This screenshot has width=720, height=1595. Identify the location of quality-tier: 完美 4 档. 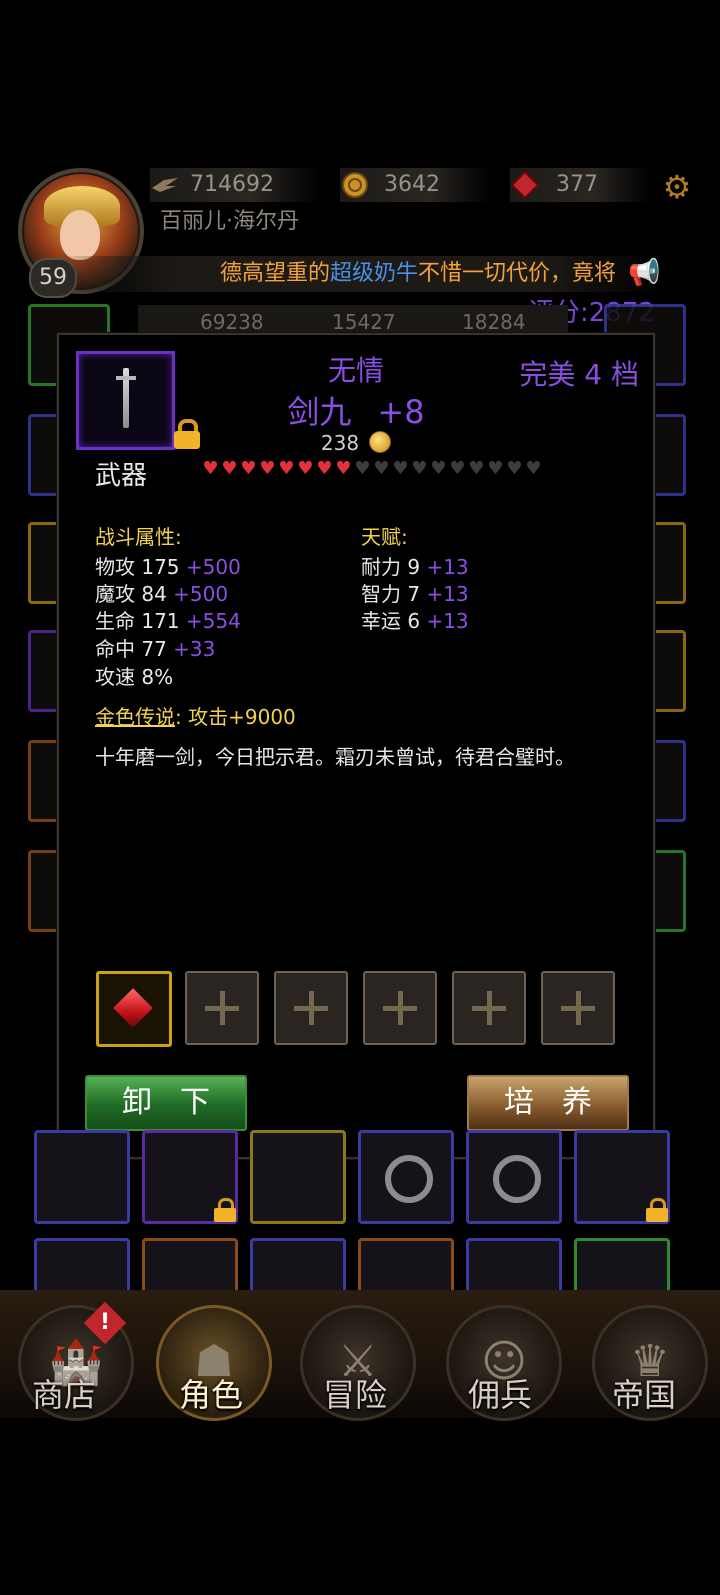
(579, 374).